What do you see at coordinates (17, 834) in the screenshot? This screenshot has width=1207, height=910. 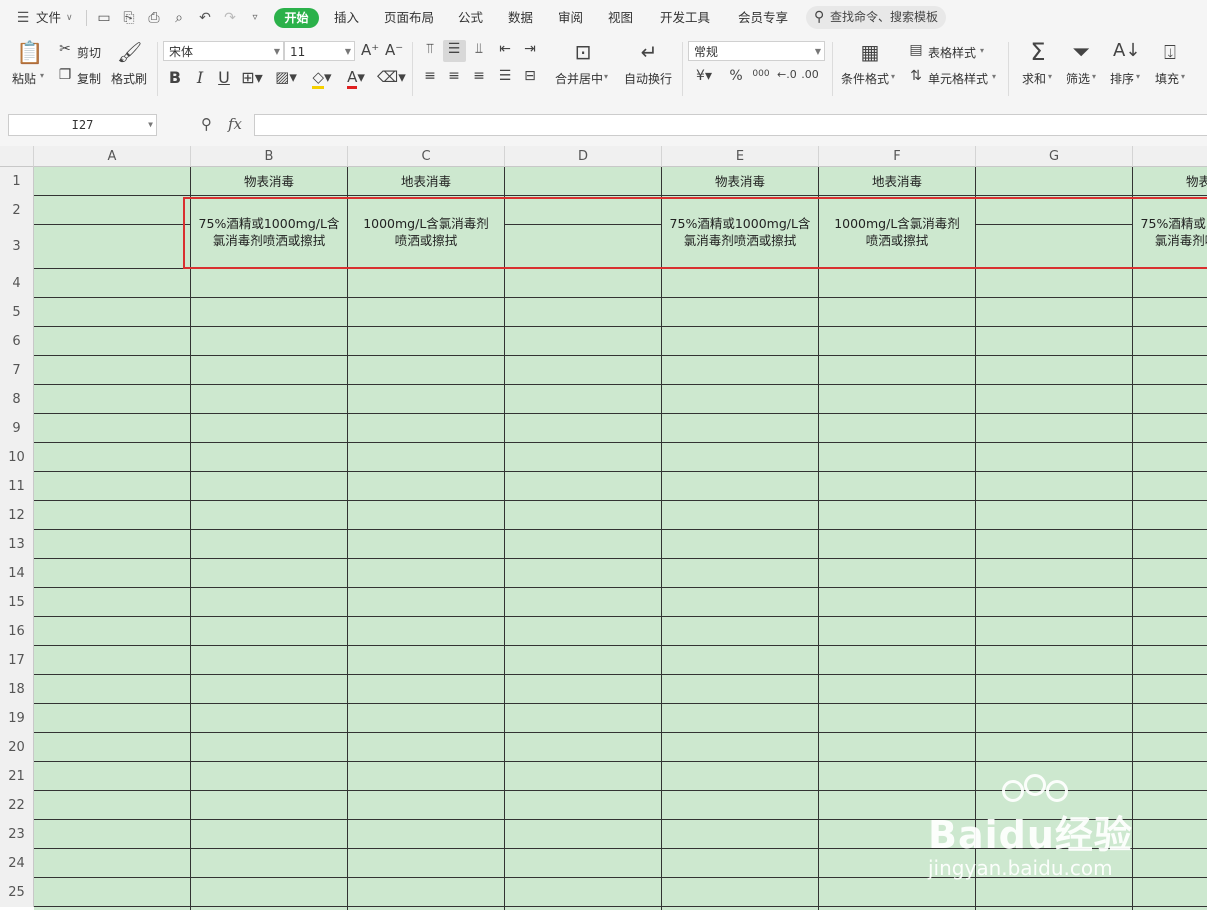 I see `row-header-23: 23` at bounding box center [17, 834].